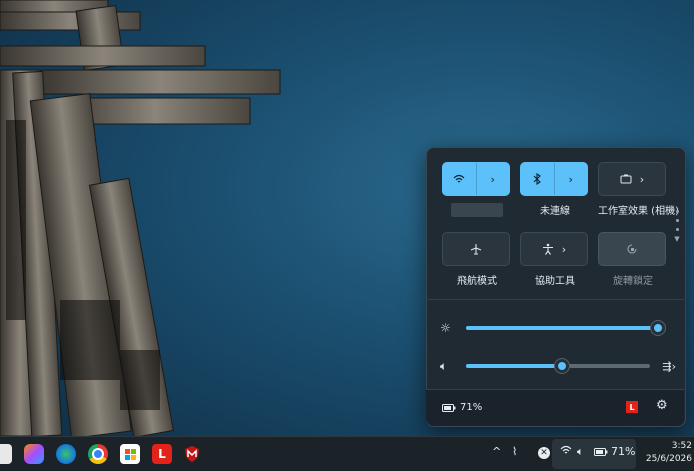 Image resolution: width=694 pixels, height=471 pixels. I want to click on clock-date: 25/6/2026, so click(668, 459).